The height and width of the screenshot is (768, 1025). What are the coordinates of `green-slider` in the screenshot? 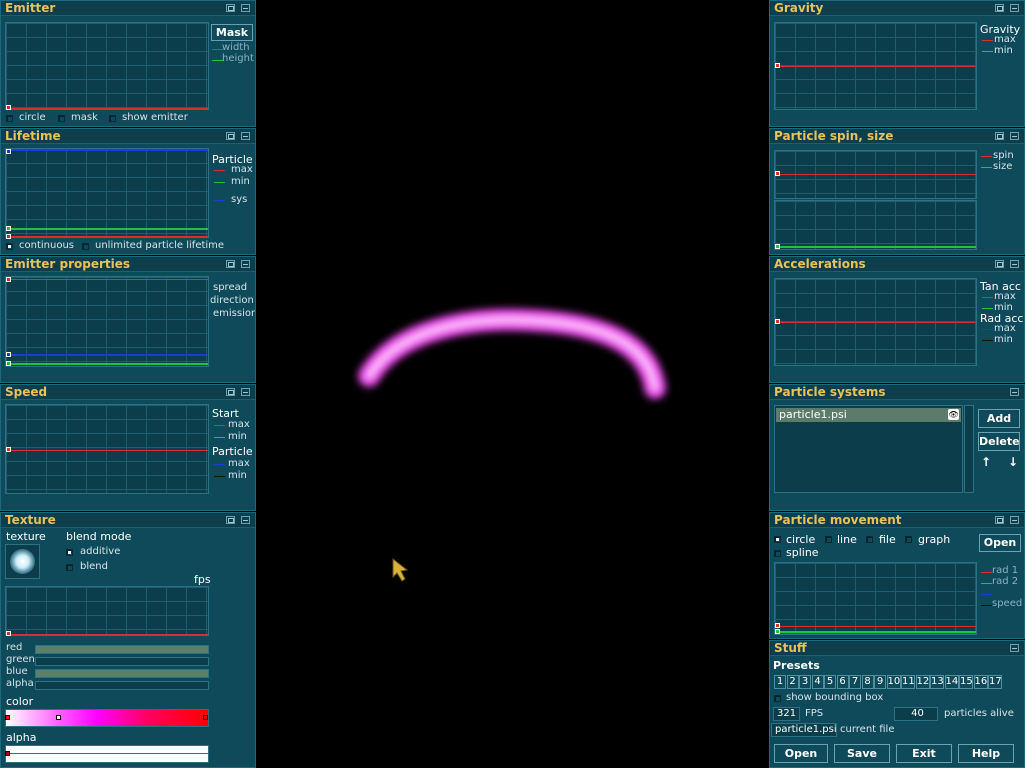 It's located at (122, 661).